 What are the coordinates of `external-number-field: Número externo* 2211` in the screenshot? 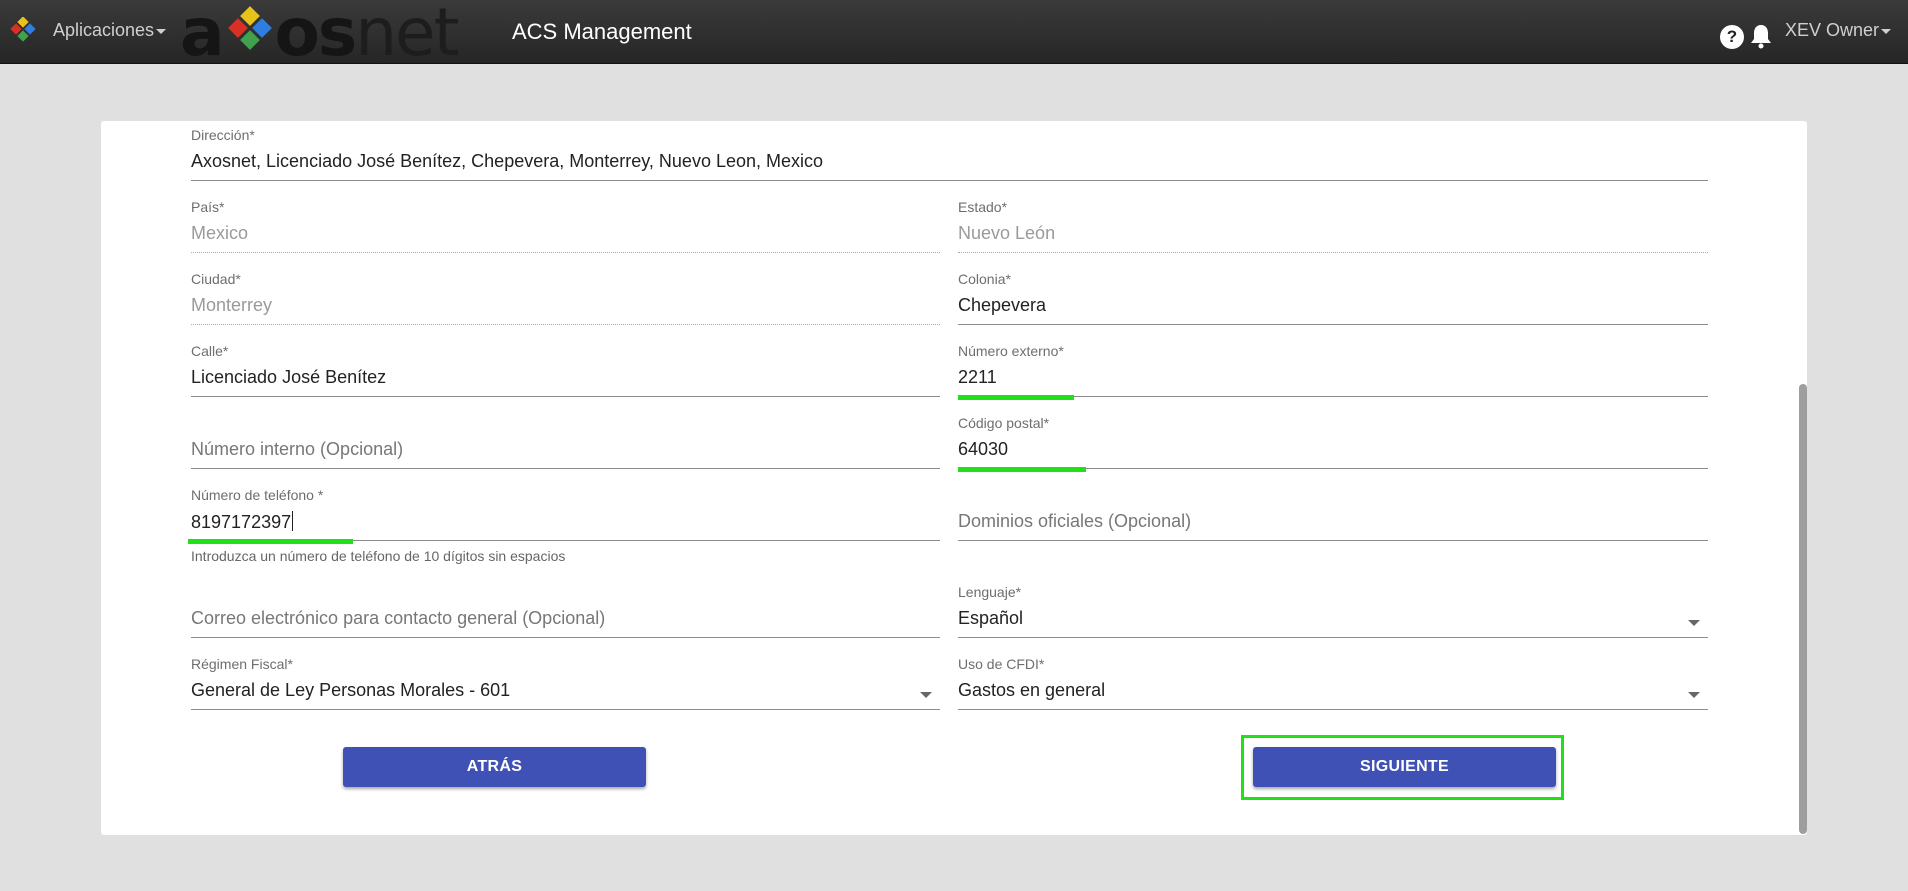 It's located at (1333, 368).